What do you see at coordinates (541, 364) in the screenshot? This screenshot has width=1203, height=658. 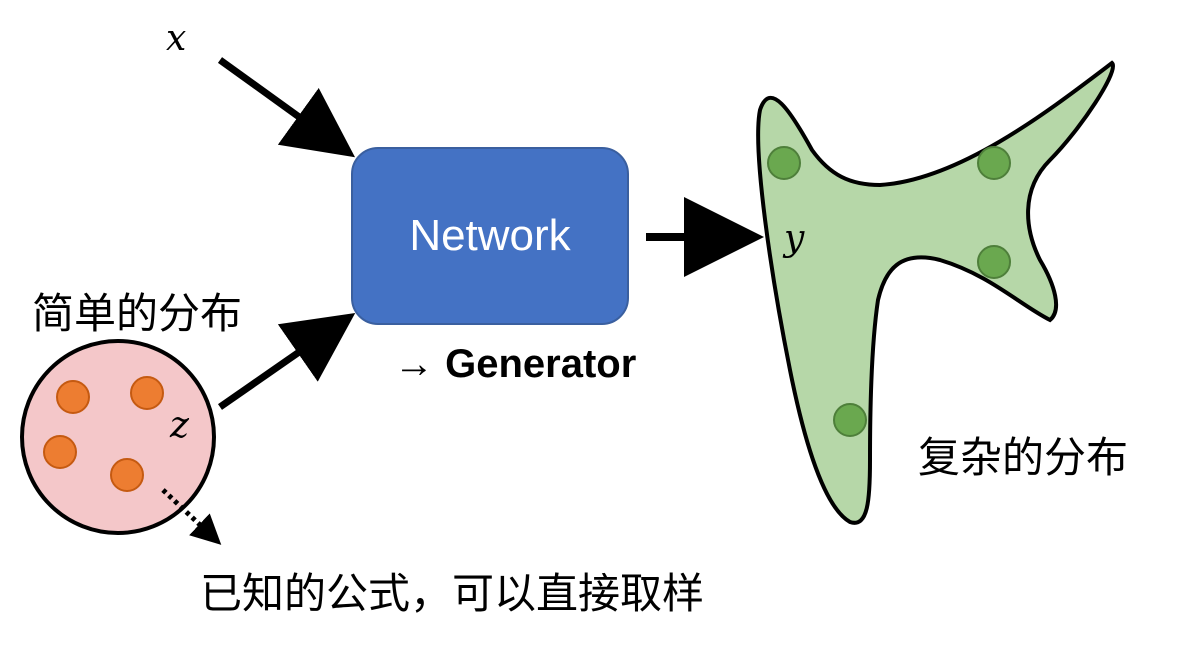 I see `generator-text: Generator` at bounding box center [541, 364].